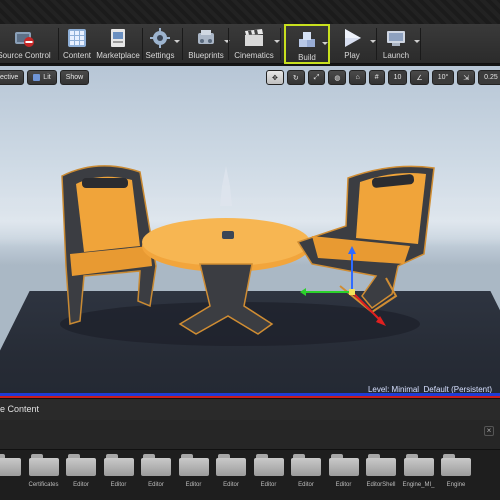 This screenshot has height=500, width=500. I want to click on translate-tool-button: ✥, so click(275, 77).